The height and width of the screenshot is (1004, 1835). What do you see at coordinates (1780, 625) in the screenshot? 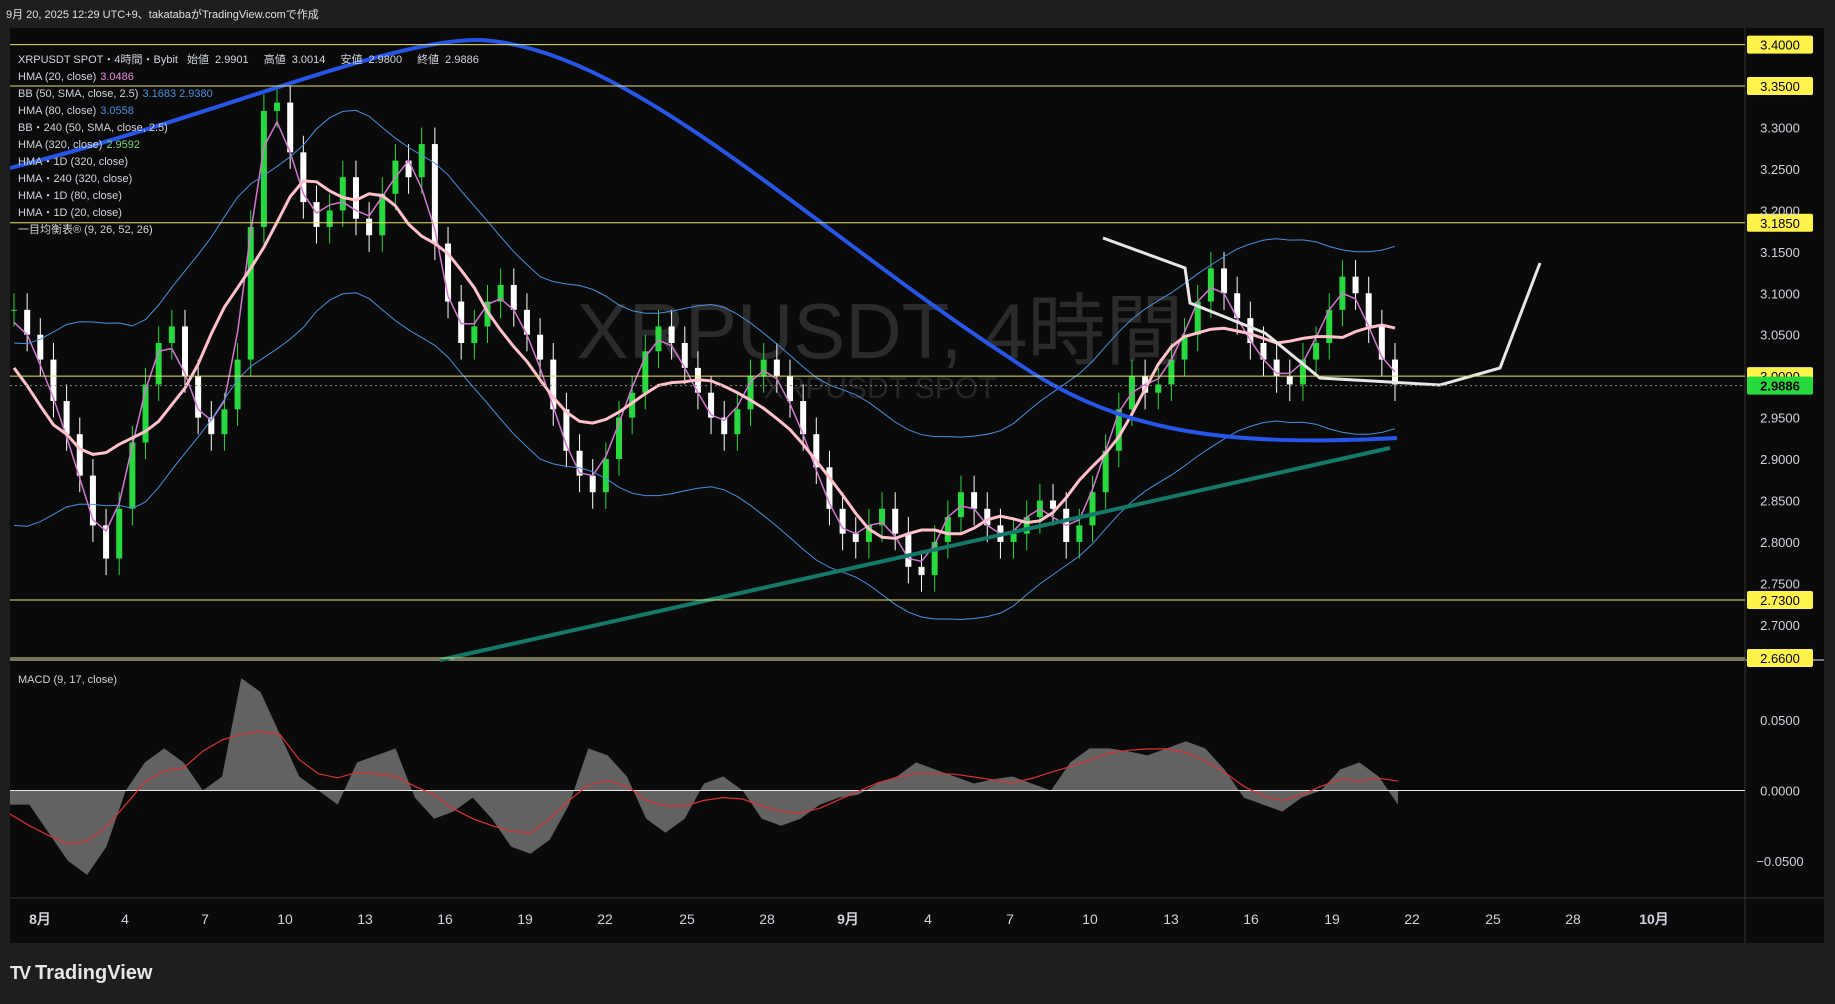
I see `y-tick-label: 2.7000` at bounding box center [1780, 625].